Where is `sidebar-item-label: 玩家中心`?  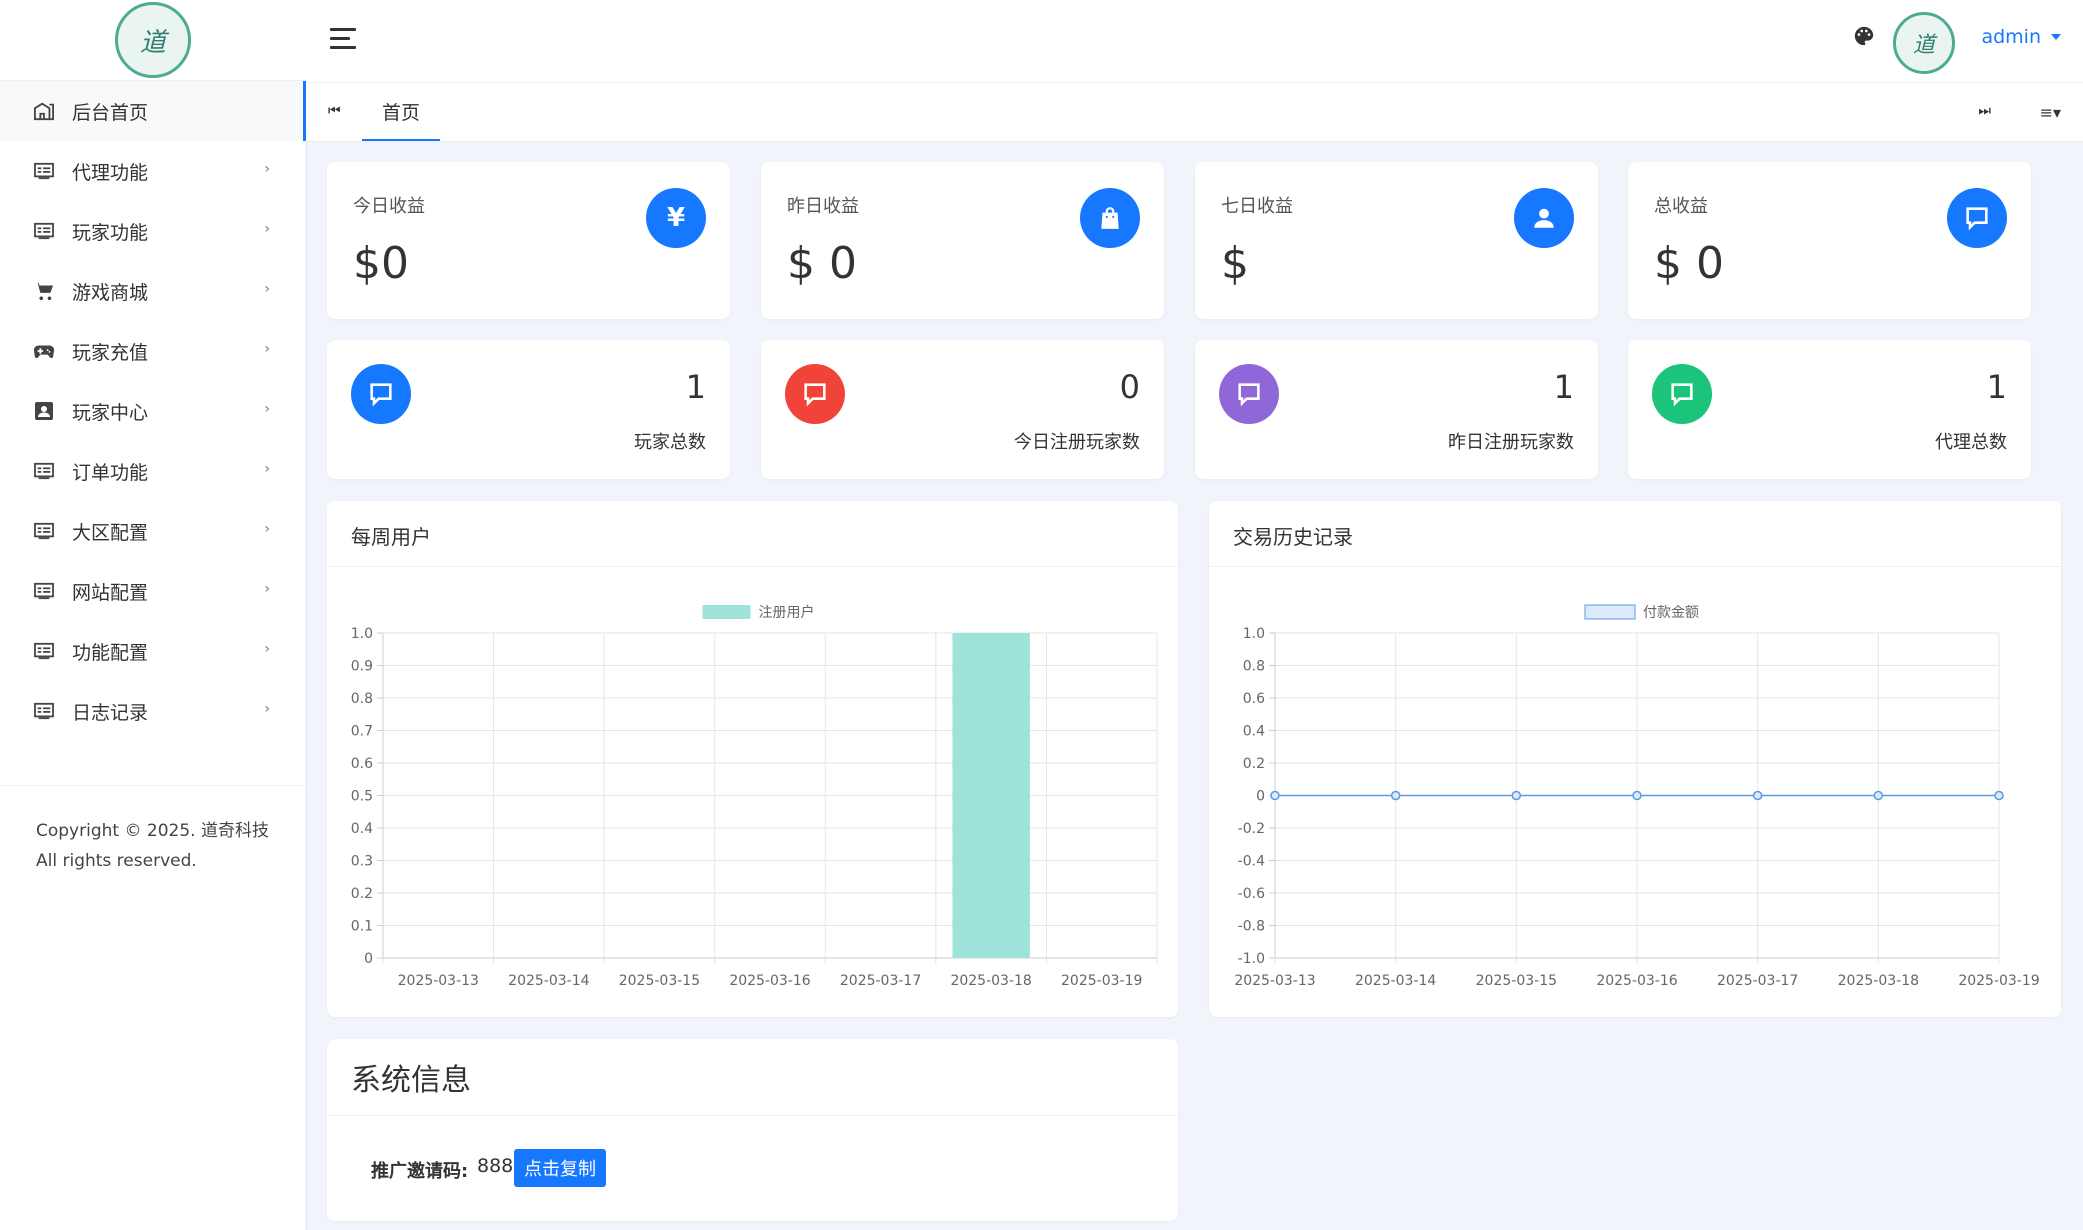
sidebar-item-label: 玩家中心 is located at coordinates (110, 412).